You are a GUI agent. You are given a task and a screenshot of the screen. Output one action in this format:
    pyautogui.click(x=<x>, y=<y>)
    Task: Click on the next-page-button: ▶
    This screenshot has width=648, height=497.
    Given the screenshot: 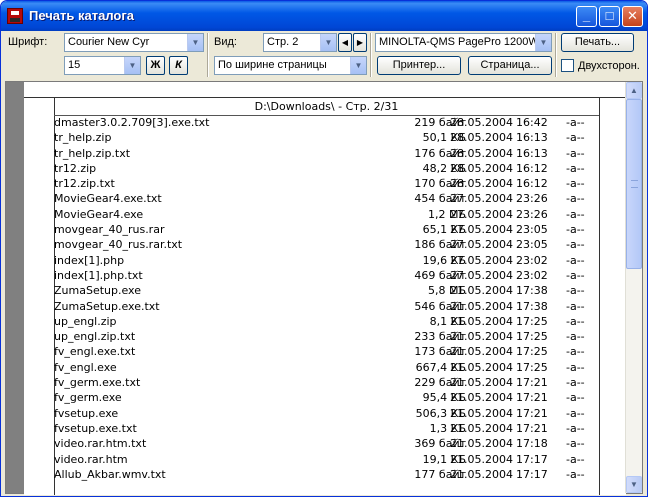 What is the action you would take?
    pyautogui.click(x=360, y=42)
    